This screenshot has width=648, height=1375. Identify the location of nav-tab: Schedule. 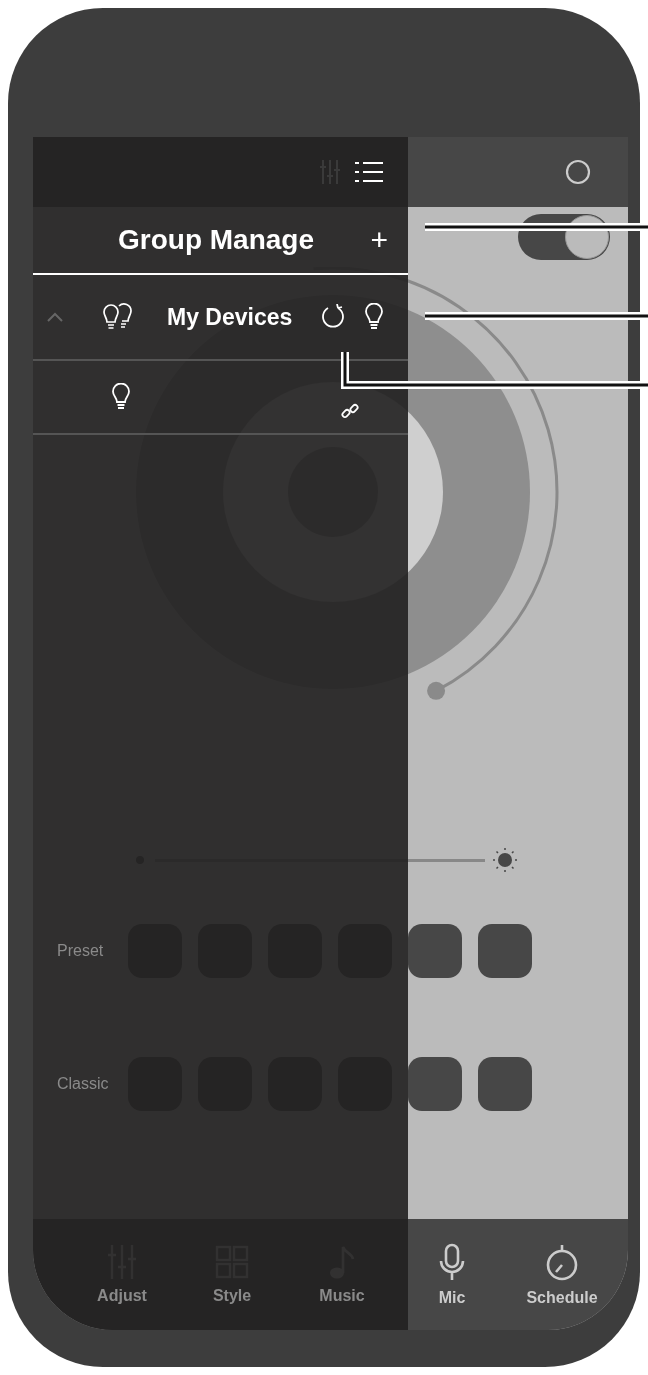
(562, 1274).